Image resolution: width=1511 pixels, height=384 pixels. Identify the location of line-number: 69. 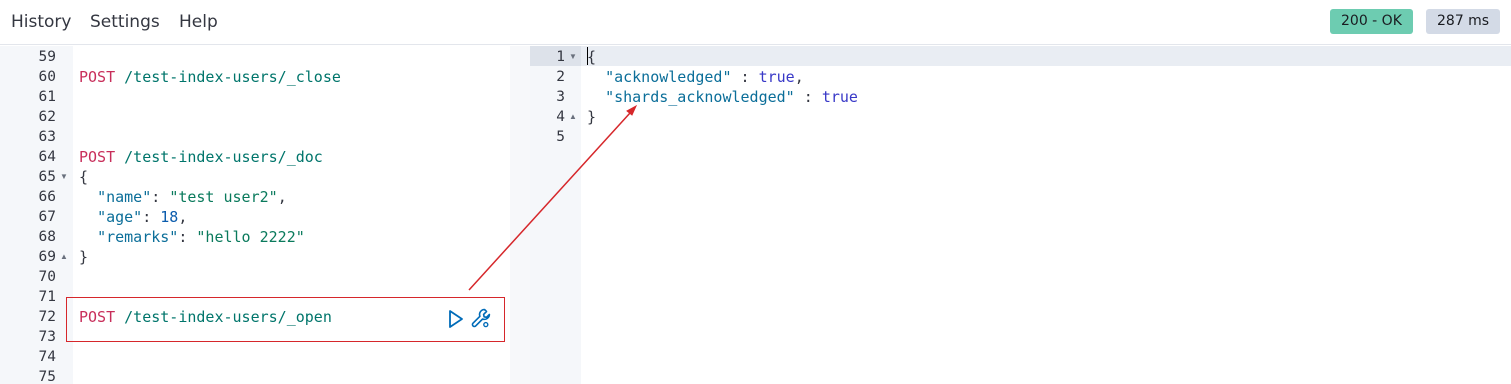
(47, 257).